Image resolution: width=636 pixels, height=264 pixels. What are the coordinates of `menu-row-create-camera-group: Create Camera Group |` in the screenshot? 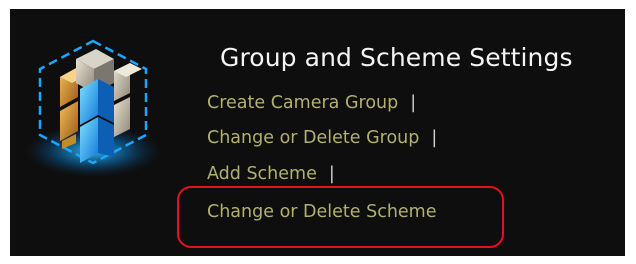 It's located at (311, 103).